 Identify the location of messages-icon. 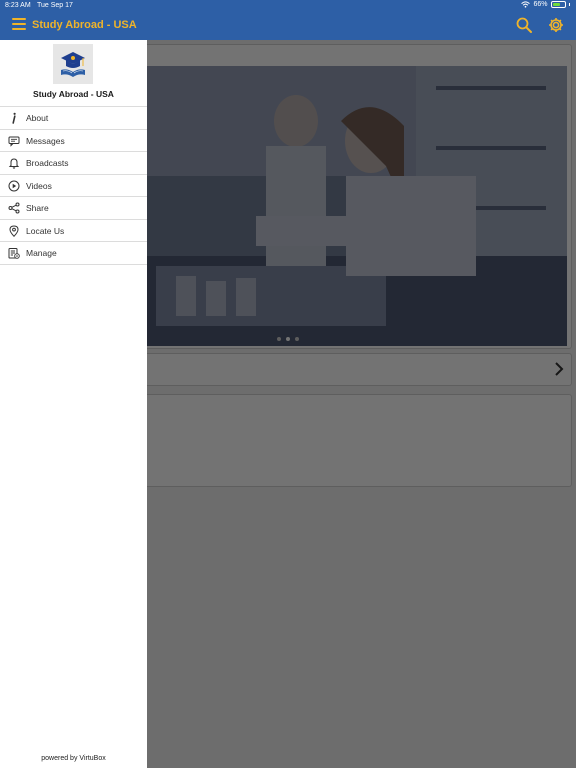
(14, 141).